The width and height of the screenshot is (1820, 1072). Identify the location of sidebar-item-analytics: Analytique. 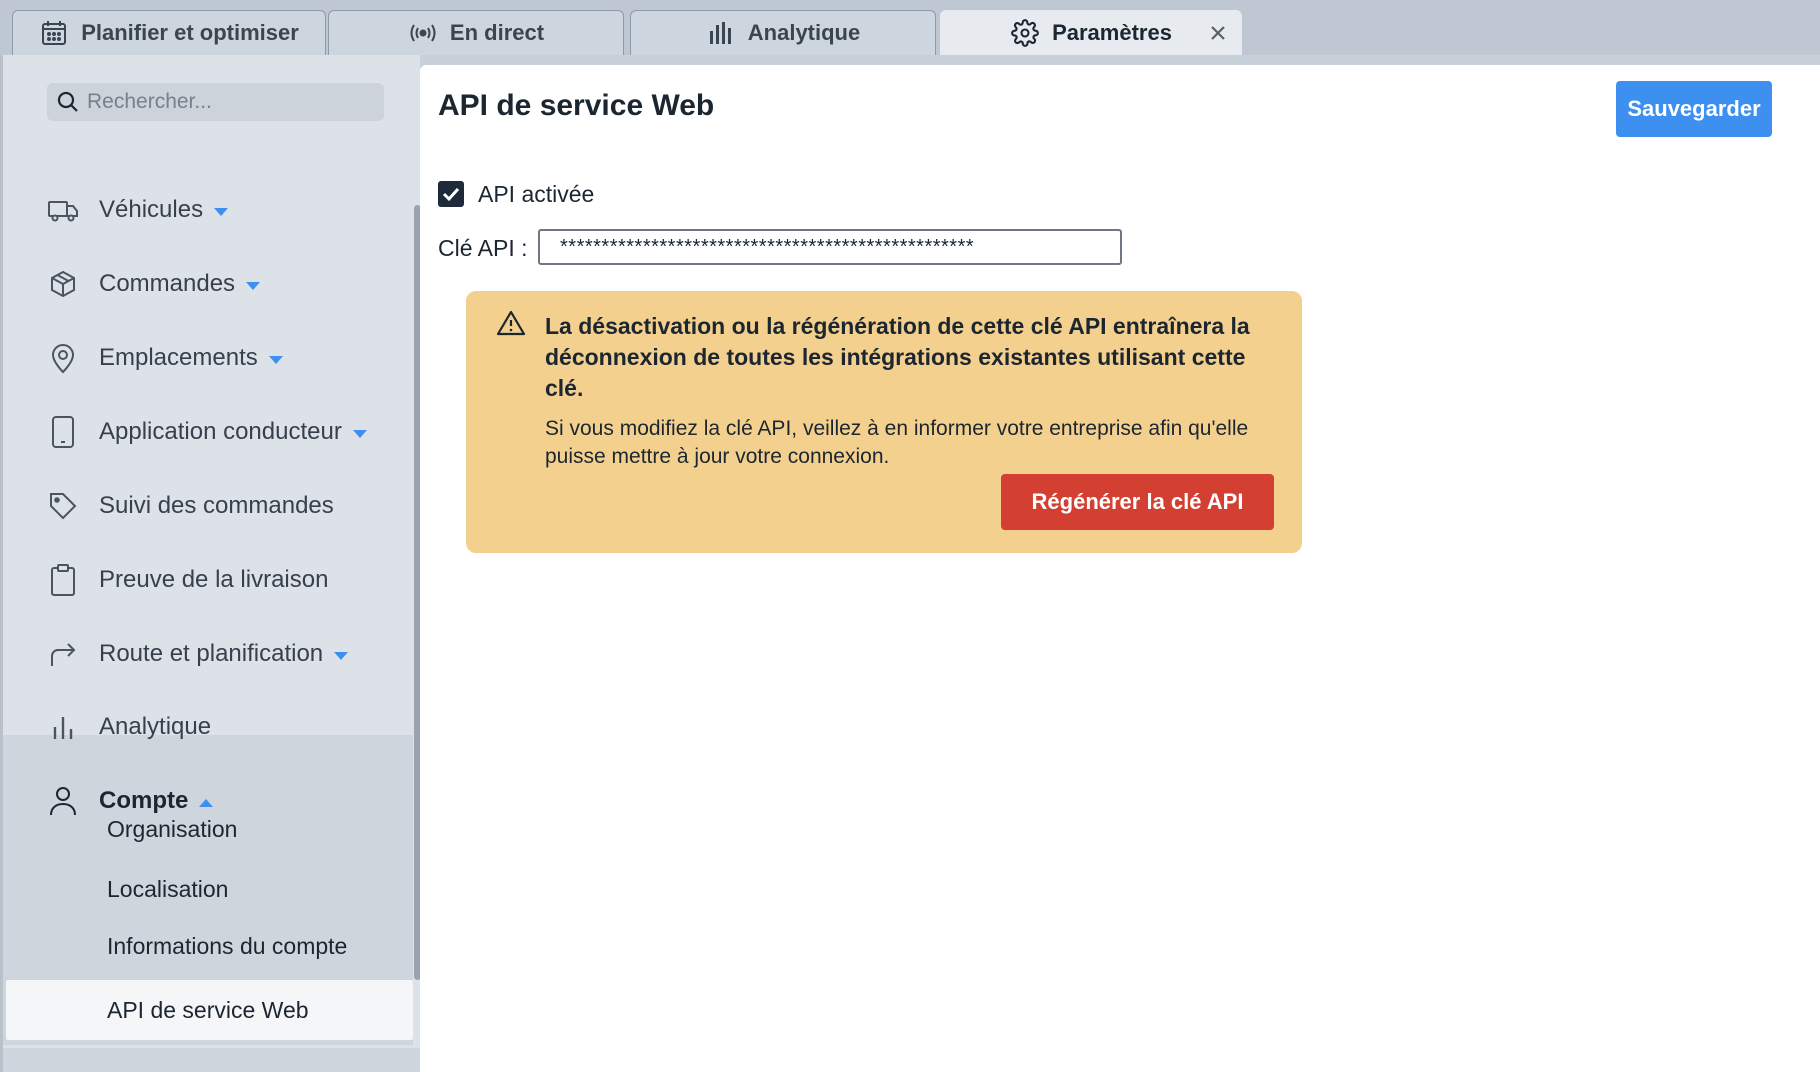
(208, 727).